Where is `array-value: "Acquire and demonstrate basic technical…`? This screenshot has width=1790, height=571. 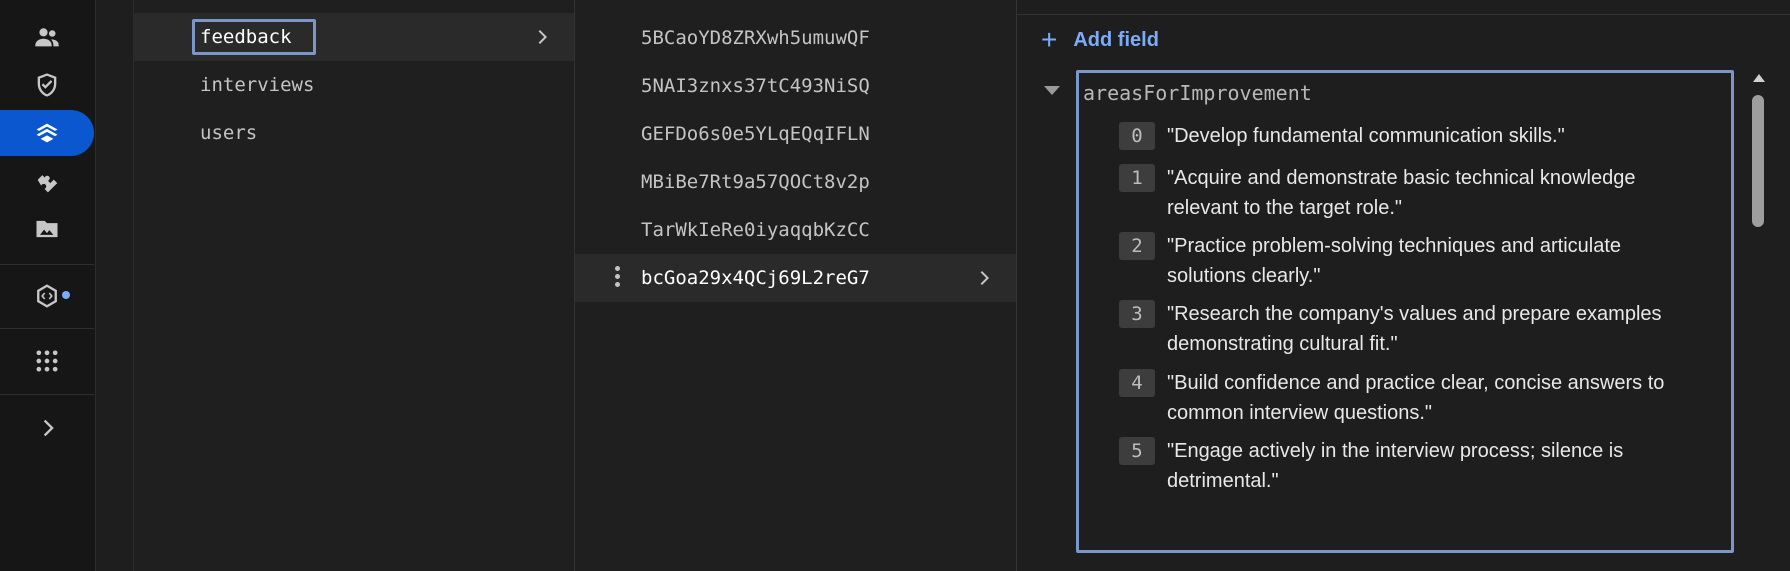
array-value: "Acquire and demonstrate basic technical… is located at coordinates (1401, 193).